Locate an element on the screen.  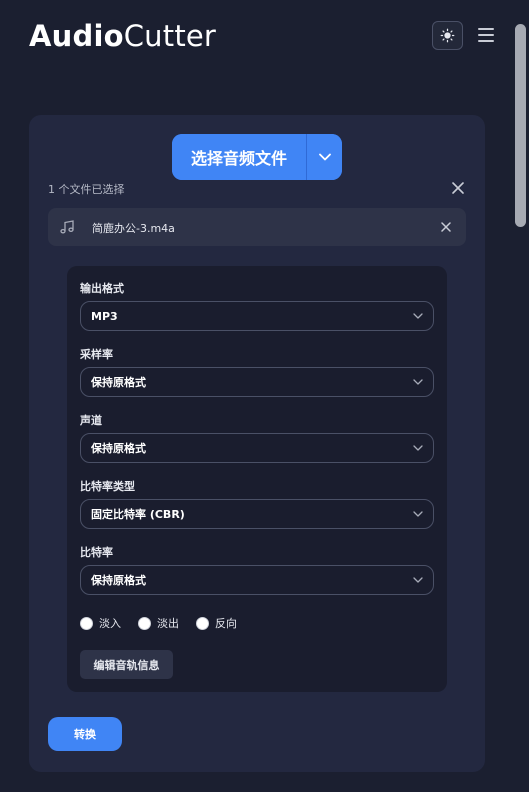
page-scrollbar is located at coordinates (521, 396).